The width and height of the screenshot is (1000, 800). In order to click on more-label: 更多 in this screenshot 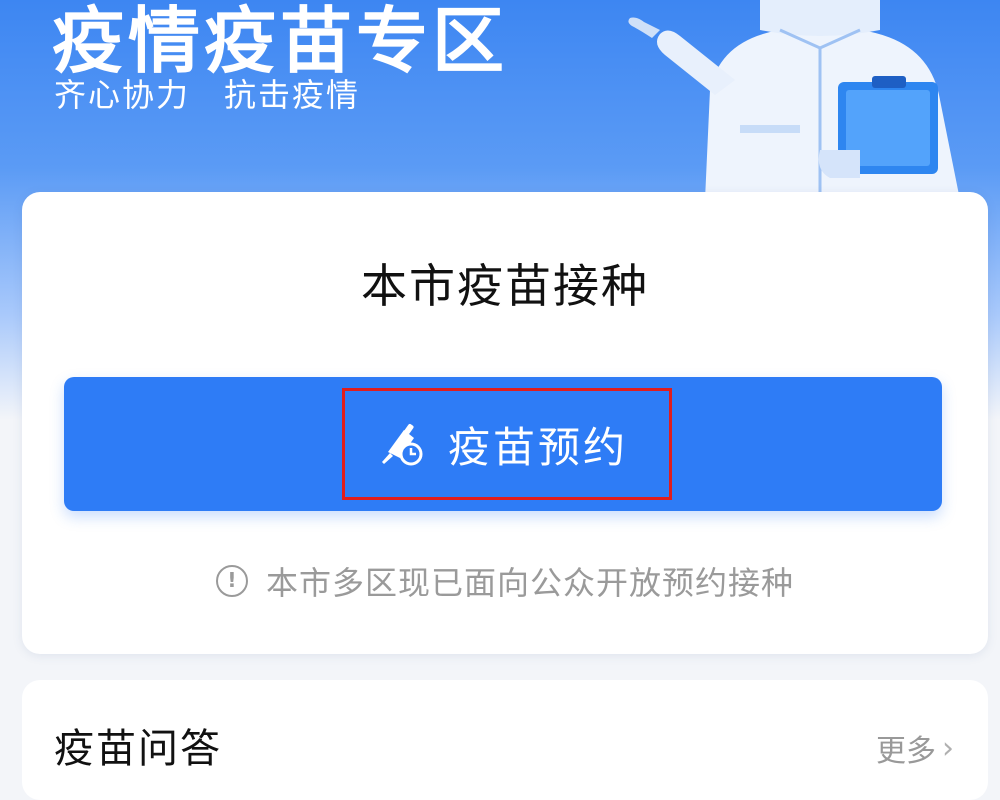, I will do `click(906, 751)`.